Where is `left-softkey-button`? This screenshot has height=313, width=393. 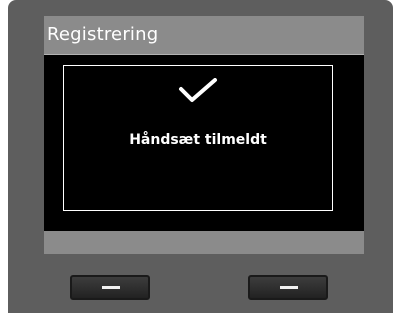
left-softkey-button is located at coordinates (110, 287).